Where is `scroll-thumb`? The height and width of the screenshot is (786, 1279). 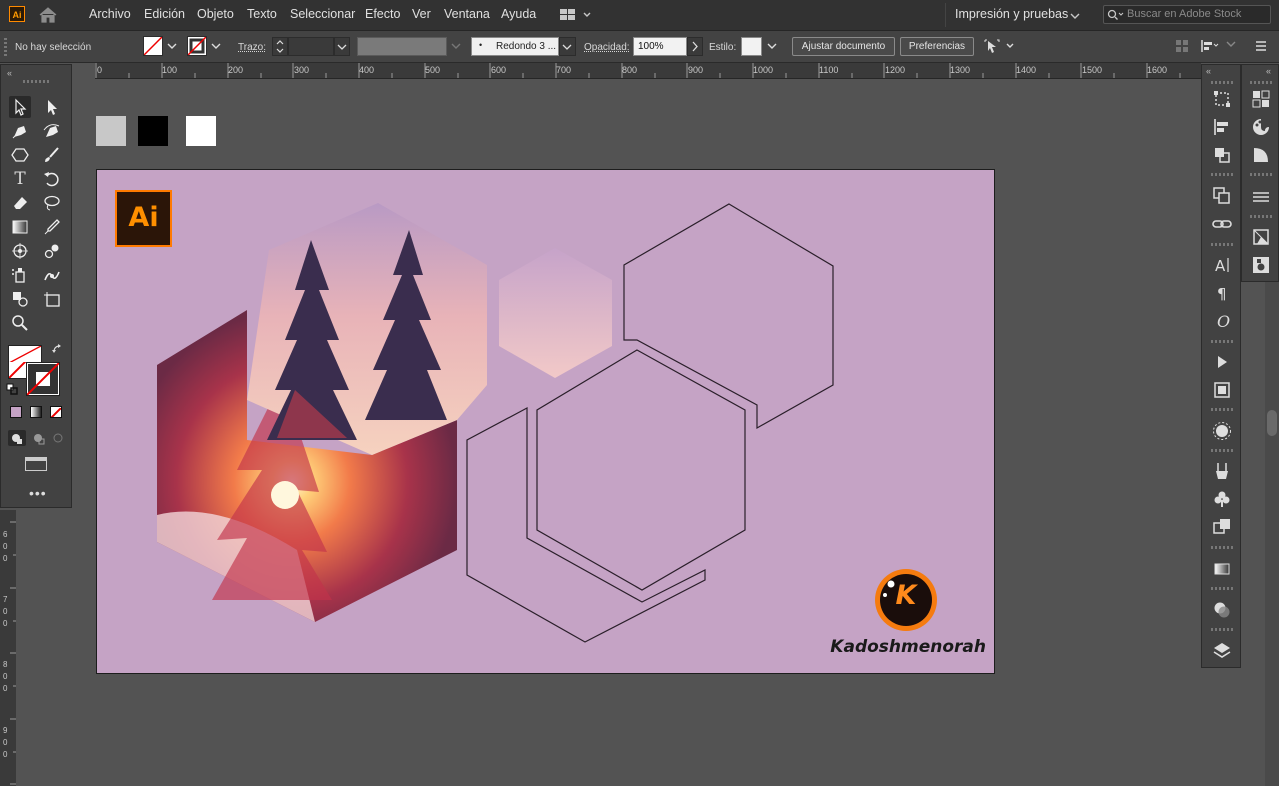 scroll-thumb is located at coordinates (1272, 423).